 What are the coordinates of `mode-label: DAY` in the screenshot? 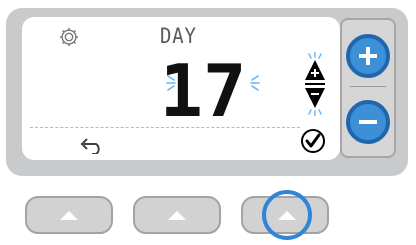 It's located at (178, 36).